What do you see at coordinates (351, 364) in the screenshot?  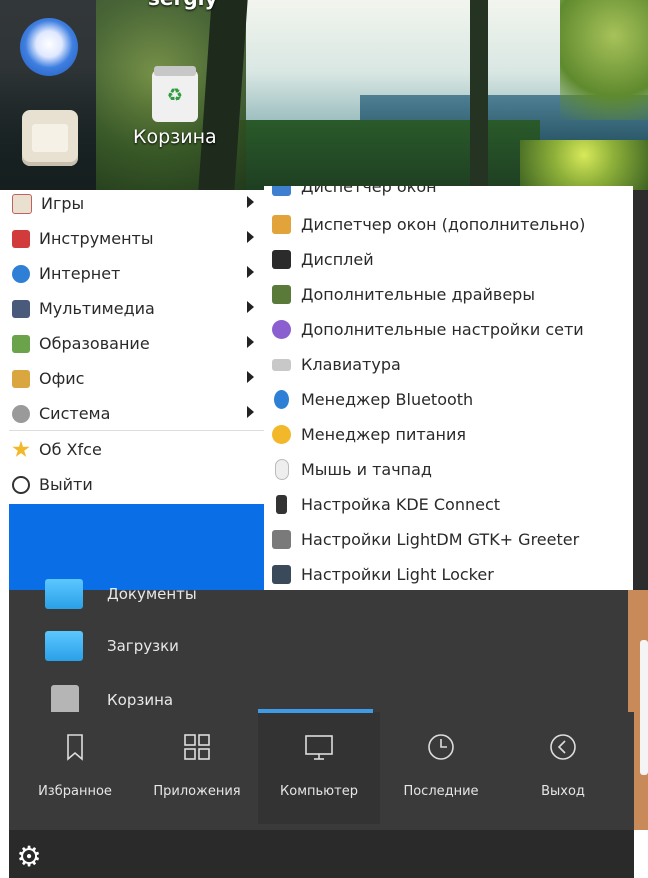 I see `submenu-item-label: Клавиатура` at bounding box center [351, 364].